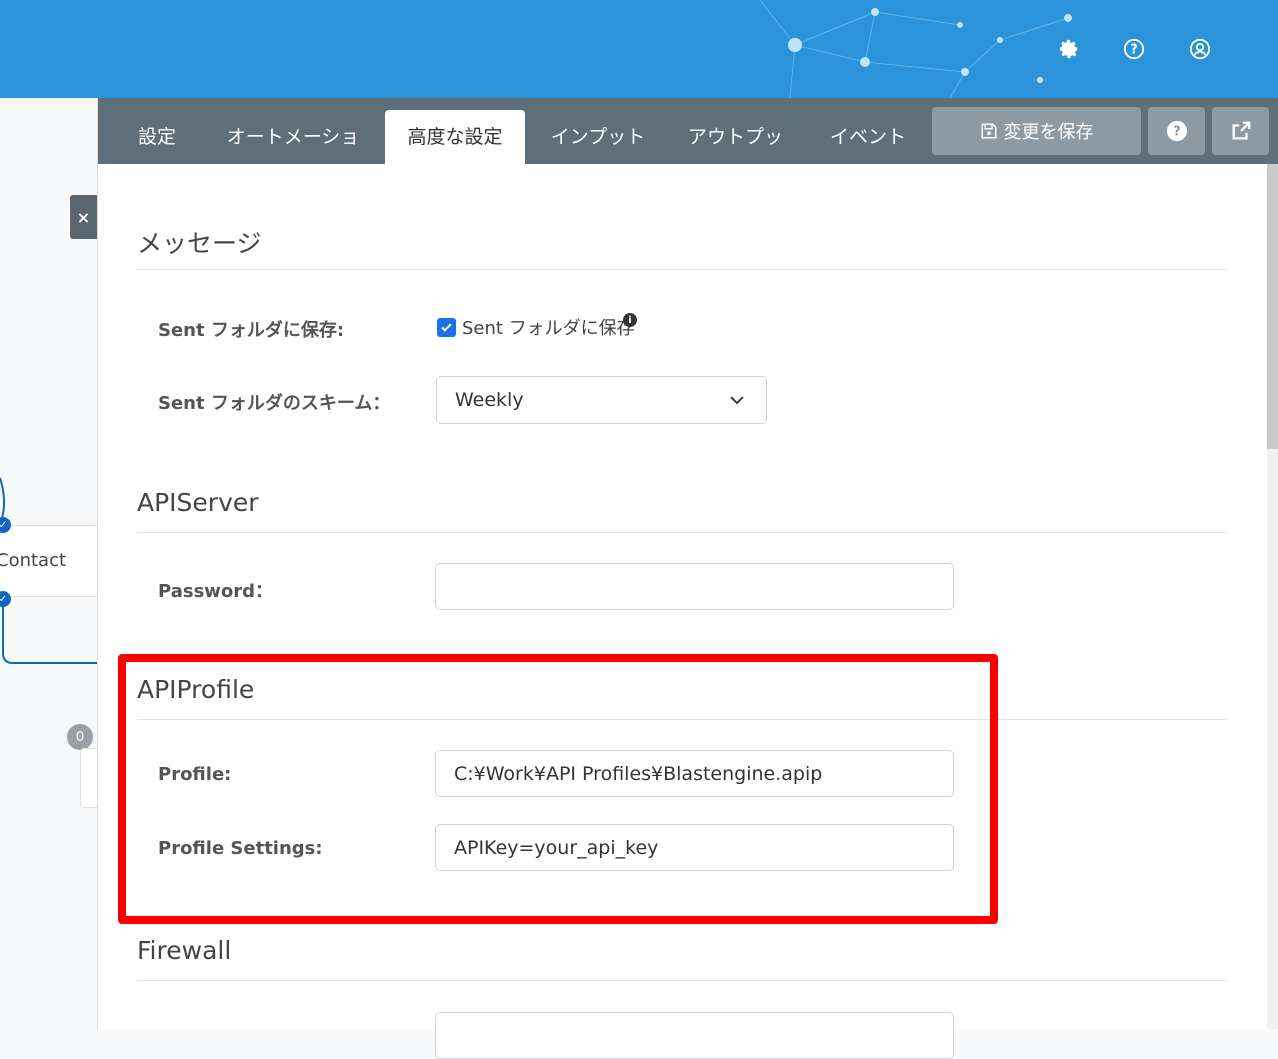 The image size is (1278, 1059). What do you see at coordinates (598, 137) in the screenshot?
I see `tab-input: インプット` at bounding box center [598, 137].